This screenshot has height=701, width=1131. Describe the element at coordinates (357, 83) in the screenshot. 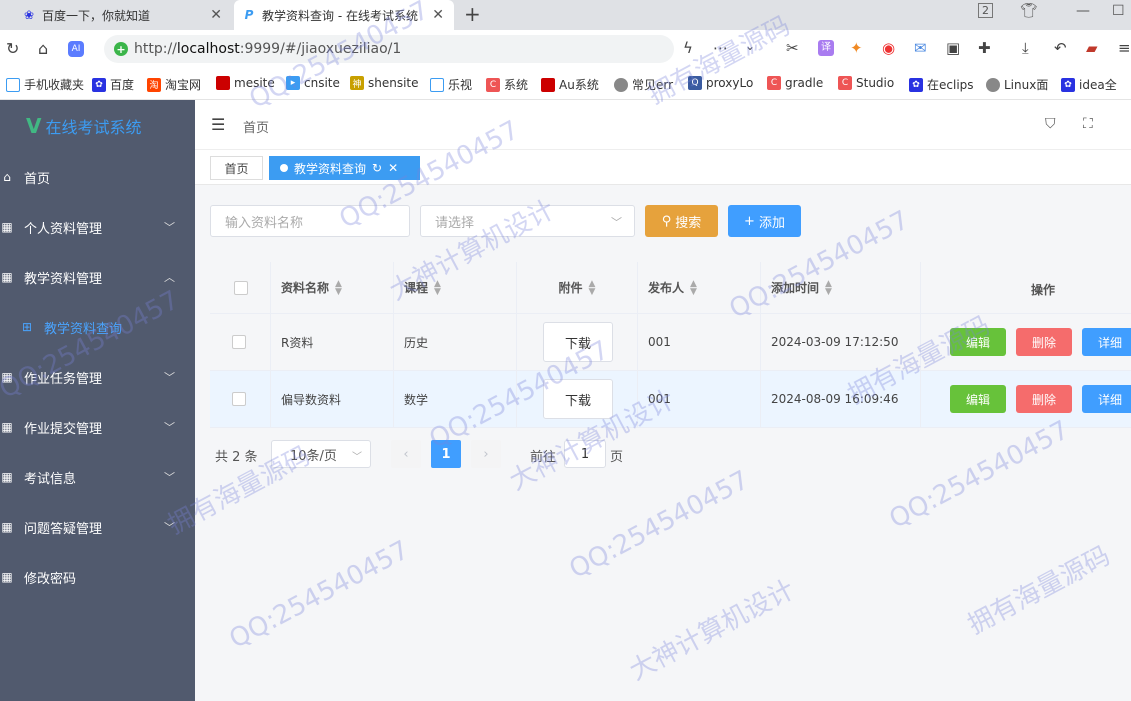

I see `bookmark-favicon: 神` at that location.